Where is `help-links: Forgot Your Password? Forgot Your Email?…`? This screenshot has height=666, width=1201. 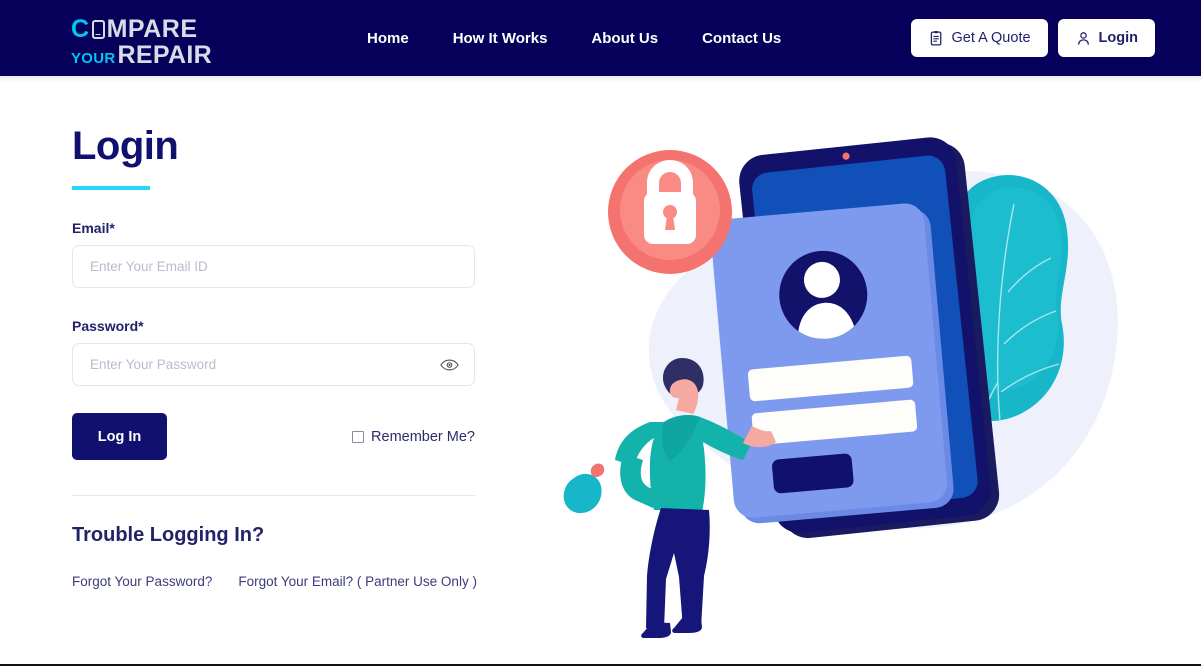
help-links: Forgot Your Password? Forgot Your Email?… is located at coordinates (274, 581).